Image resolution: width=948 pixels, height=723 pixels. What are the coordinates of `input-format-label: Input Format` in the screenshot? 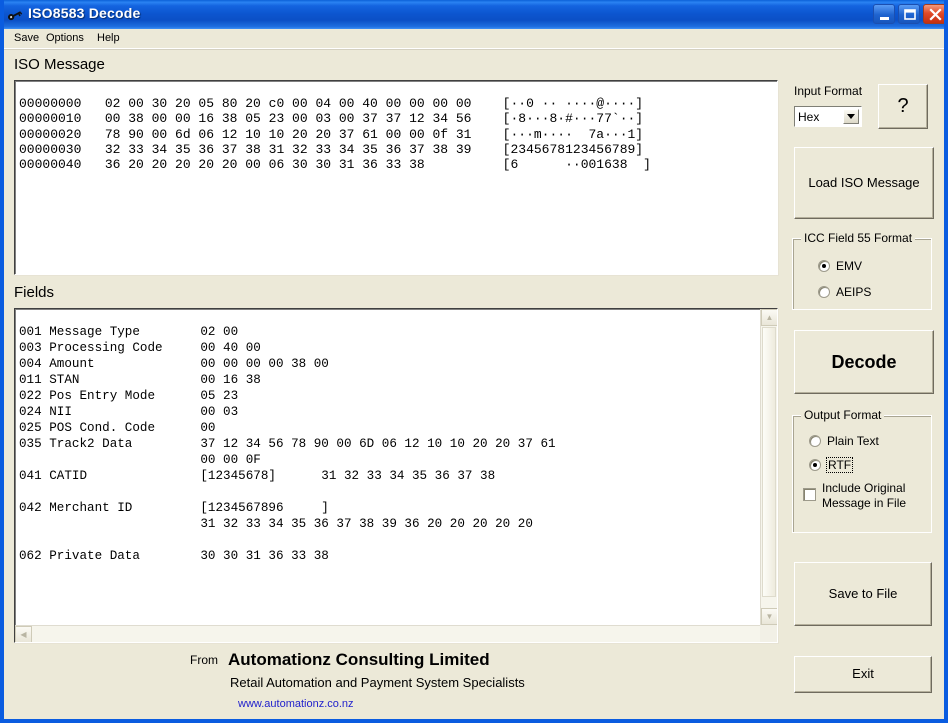 It's located at (828, 91).